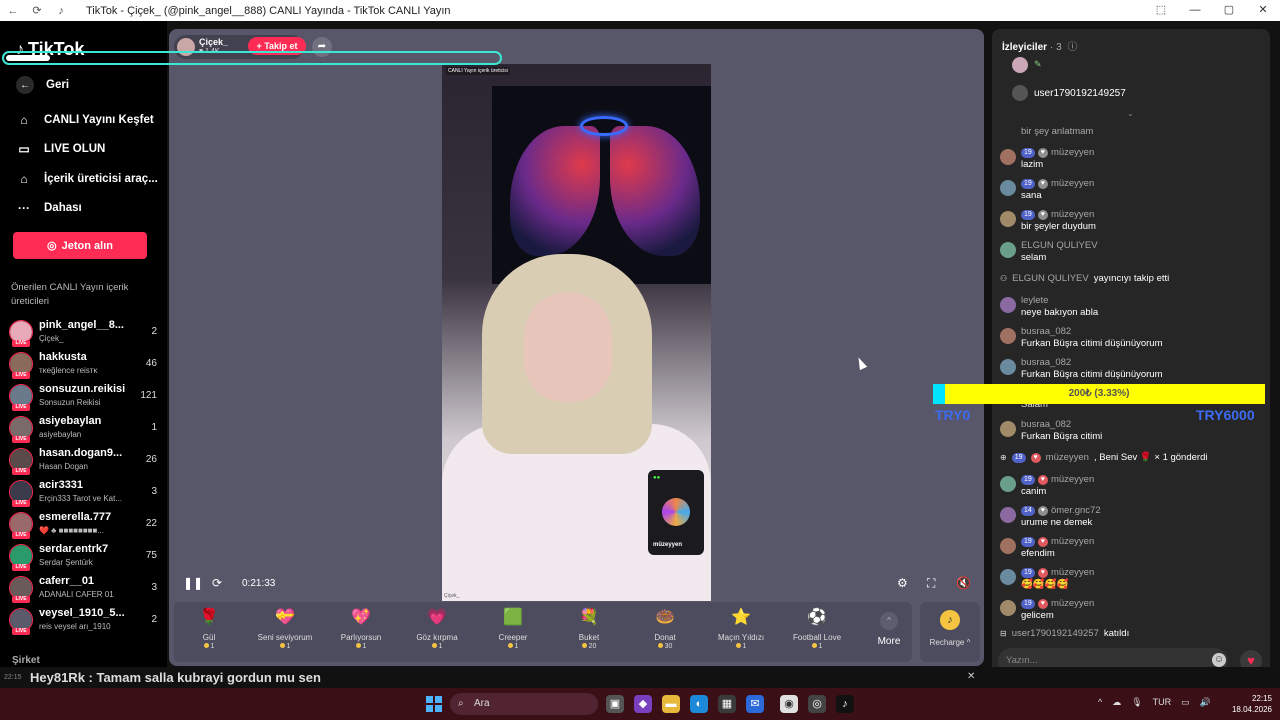 The image size is (1280, 720). I want to click on suggested-creator: LIVE caferr__01 ADANALI CAFER 01 3, so click(84, 589).